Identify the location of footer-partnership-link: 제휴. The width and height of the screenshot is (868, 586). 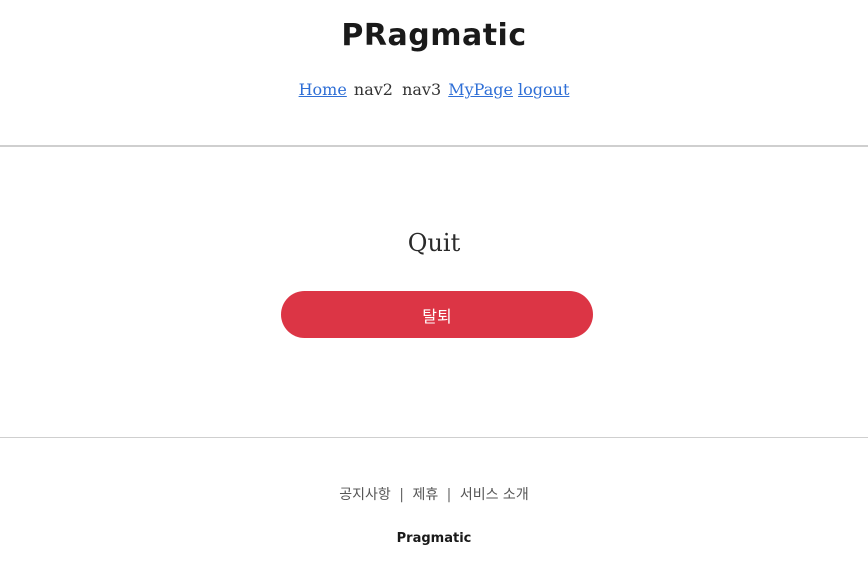
(425, 495).